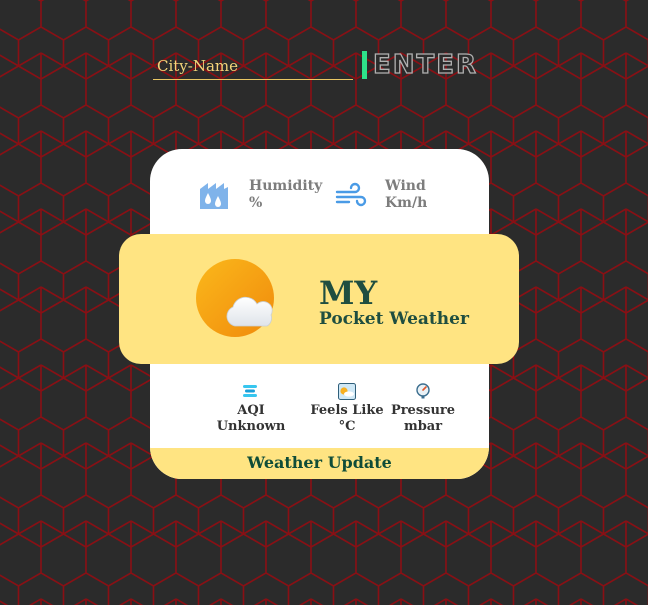 This screenshot has width=648, height=605. Describe the element at coordinates (347, 391) in the screenshot. I see `feels-like-icon` at that location.